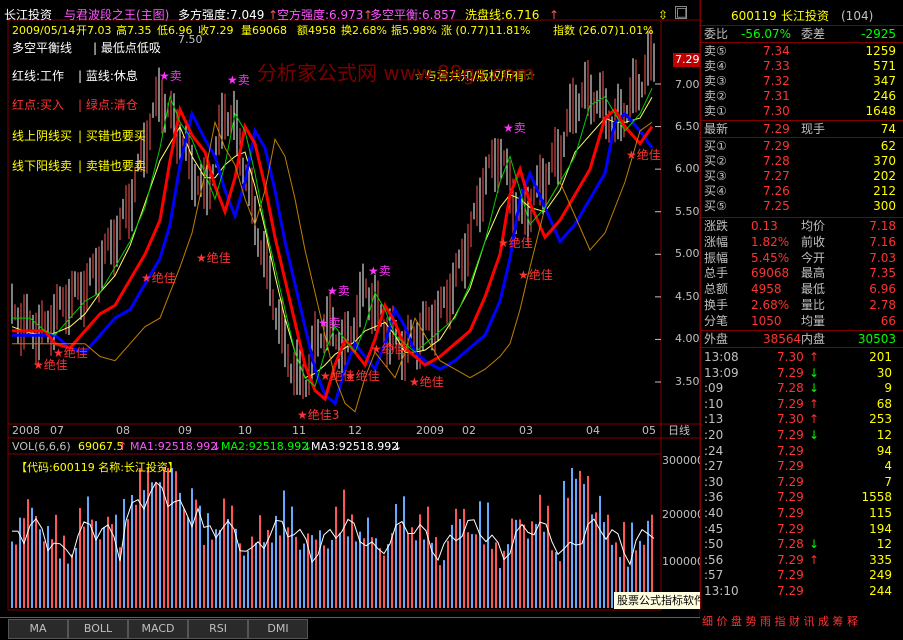 Image resolution: width=903 pixels, height=640 pixels. I want to click on tick-price: 7.28, so click(790, 388).